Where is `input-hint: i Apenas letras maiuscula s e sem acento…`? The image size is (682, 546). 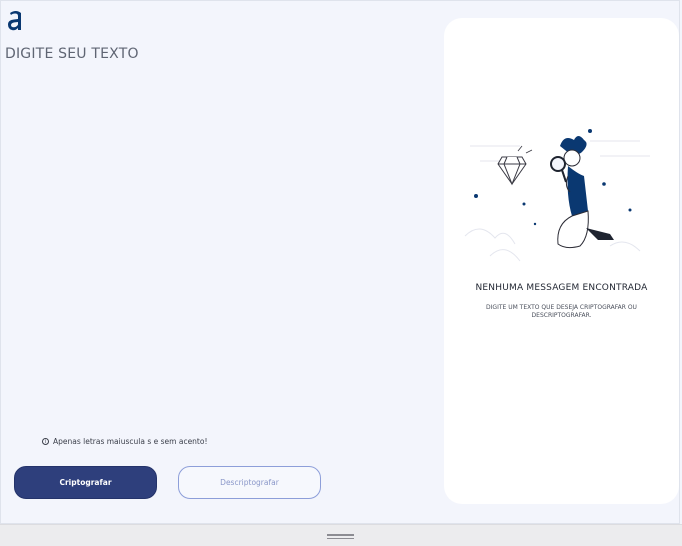
input-hint: i Apenas letras maiuscula s e sem acento… is located at coordinates (124, 441).